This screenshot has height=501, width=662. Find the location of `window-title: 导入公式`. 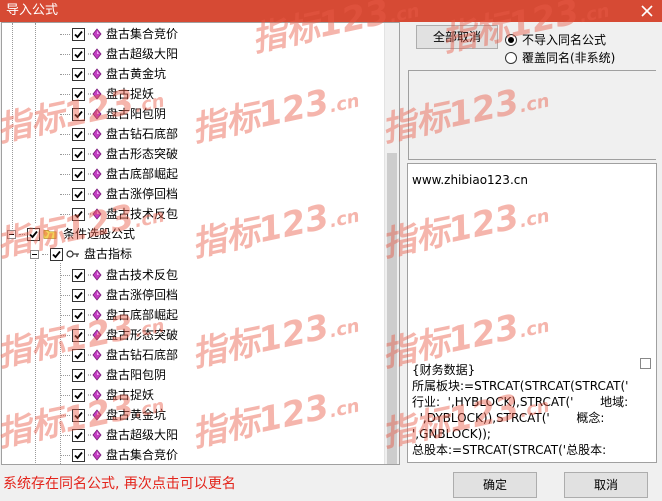

window-title: 导入公式 is located at coordinates (32, 10).